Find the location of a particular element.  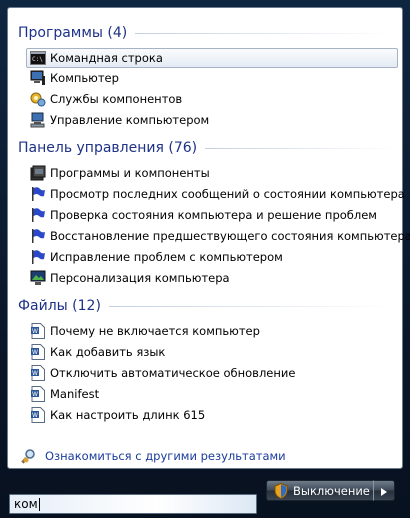

result-item-programs-features: Программы и компоненты is located at coordinates (212, 173).